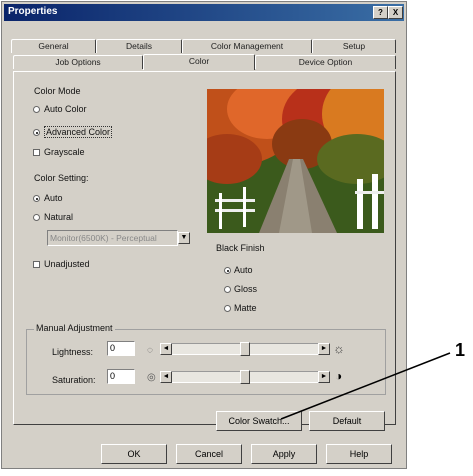 This screenshot has width=473, height=476. I want to click on callout-line, so click(365, 386).